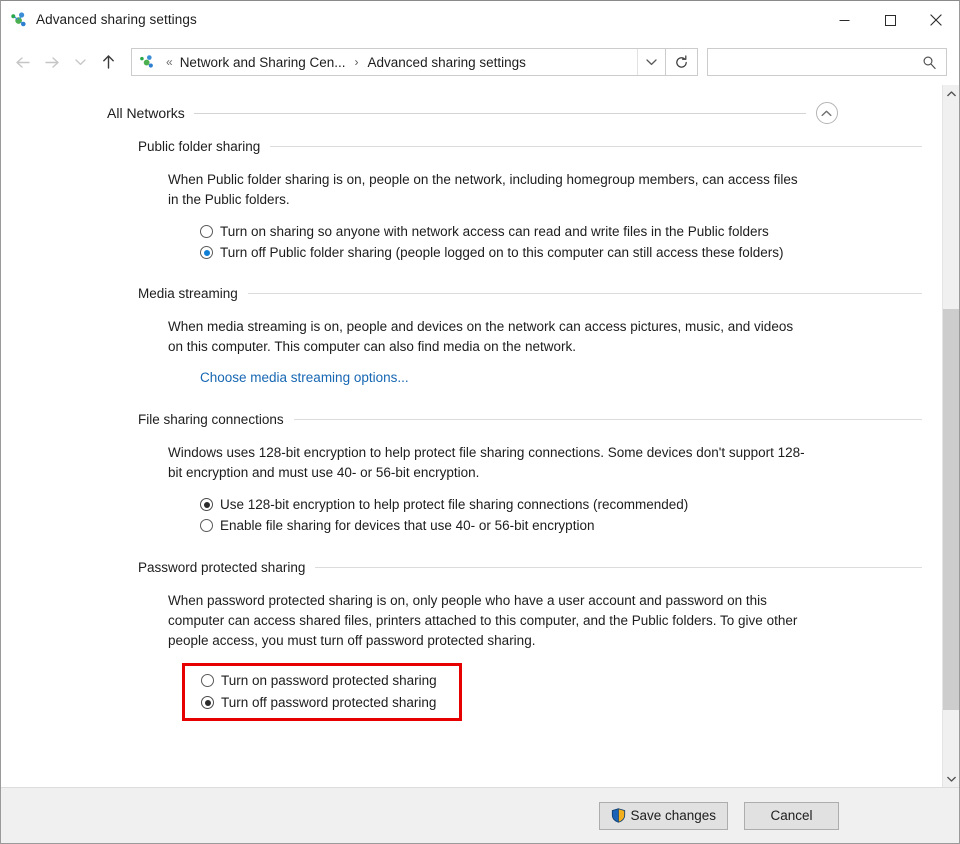 This screenshot has width=960, height=844. What do you see at coordinates (329, 680) in the screenshot?
I see `radio-label: Turn on password protected sharing` at bounding box center [329, 680].